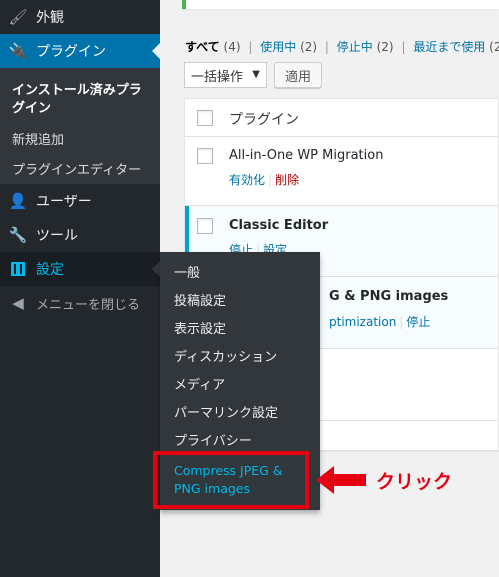 Image resolution: width=499 pixels, height=577 pixels. What do you see at coordinates (18, 303) in the screenshot?
I see `collapse-arrow-icon: ◀` at bounding box center [18, 303].